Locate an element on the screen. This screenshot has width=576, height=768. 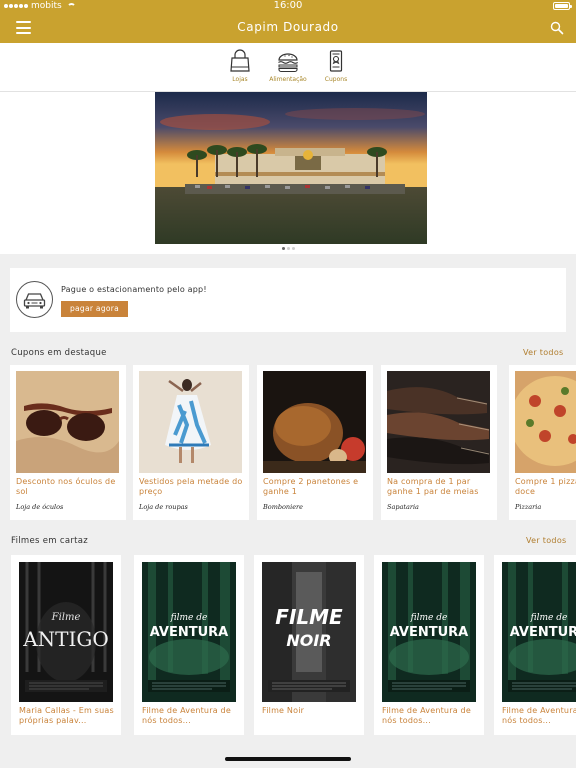
category-label: Cupons is located at coordinates (336, 79).